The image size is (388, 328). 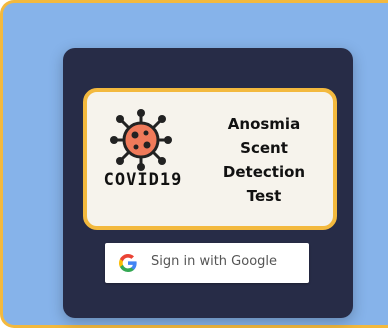 What do you see at coordinates (264, 172) in the screenshot?
I see `title-line: Detection` at bounding box center [264, 172].